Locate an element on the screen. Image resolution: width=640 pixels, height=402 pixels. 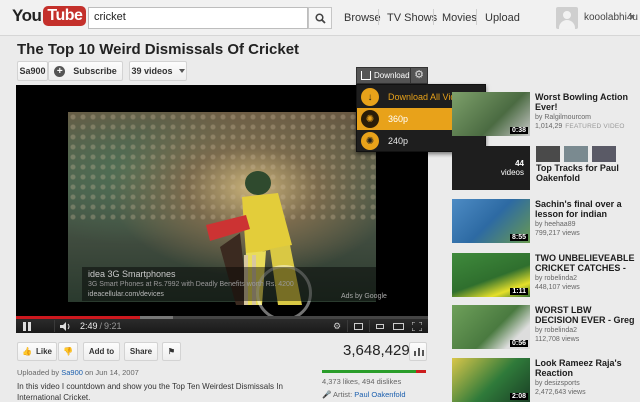
nav-tv-shows: TV Shows is located at coordinates (412, 18).